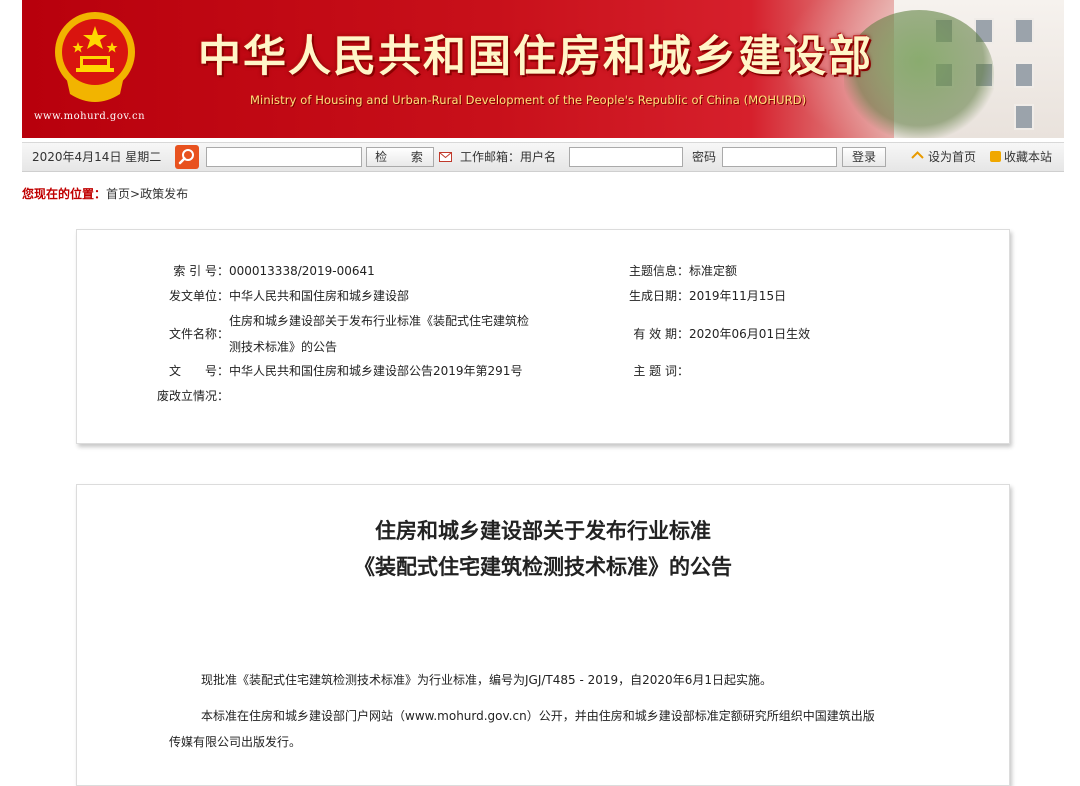 Image resolution: width=1080 pixels, height=786 pixels. I want to click on info-valid-label: 有 效 期：, so click(661, 334).